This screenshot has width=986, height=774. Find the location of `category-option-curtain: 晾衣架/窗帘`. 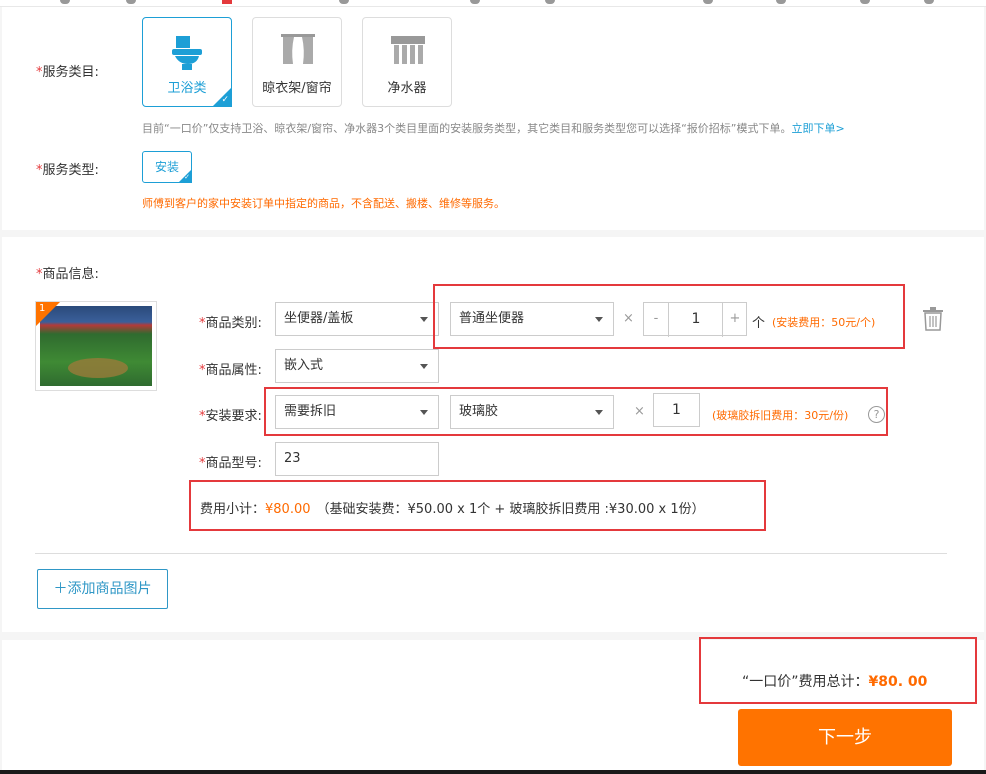

category-option-curtain: 晾衣架/窗帘 is located at coordinates (297, 62).